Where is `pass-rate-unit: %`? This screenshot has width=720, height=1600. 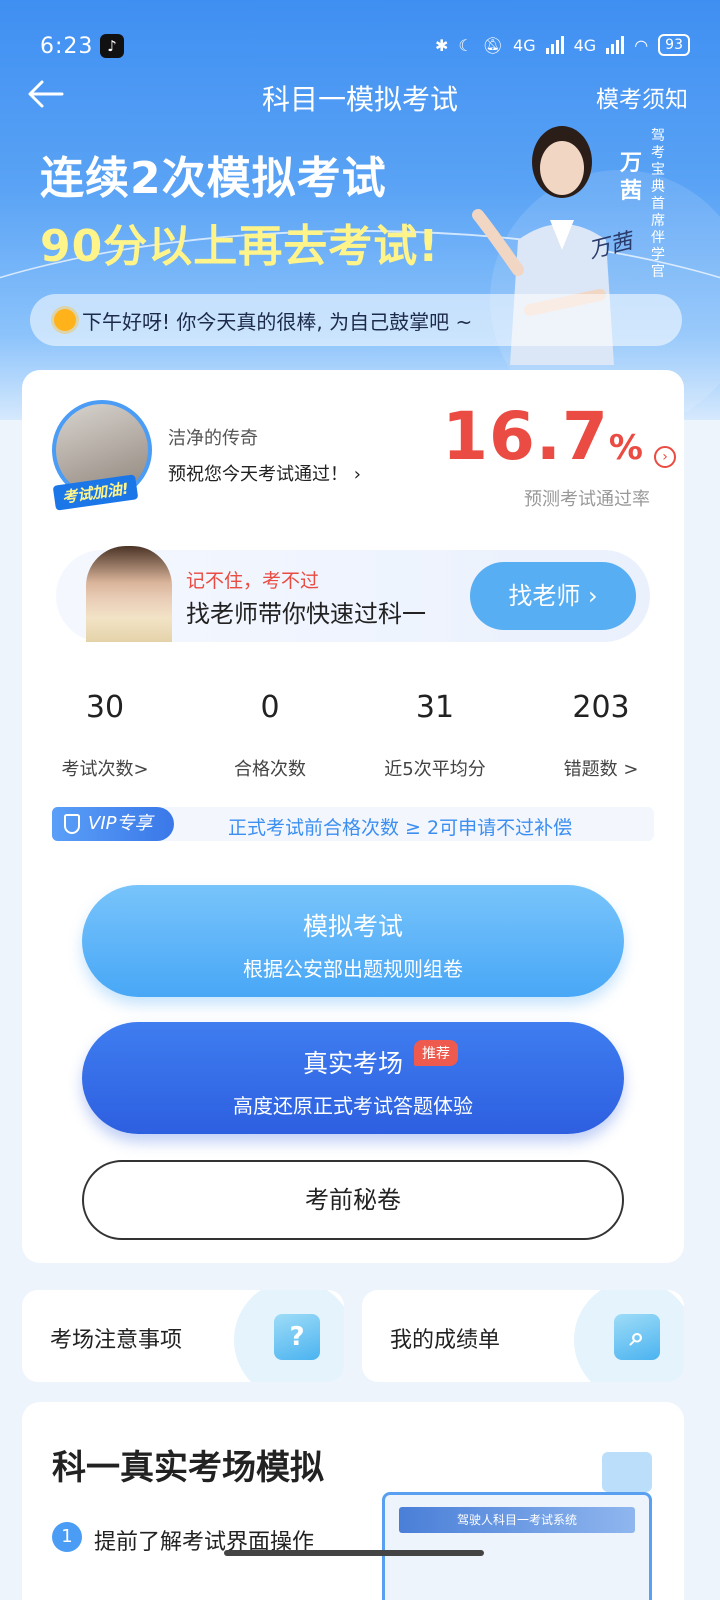 pass-rate-unit: % is located at coordinates (626, 448).